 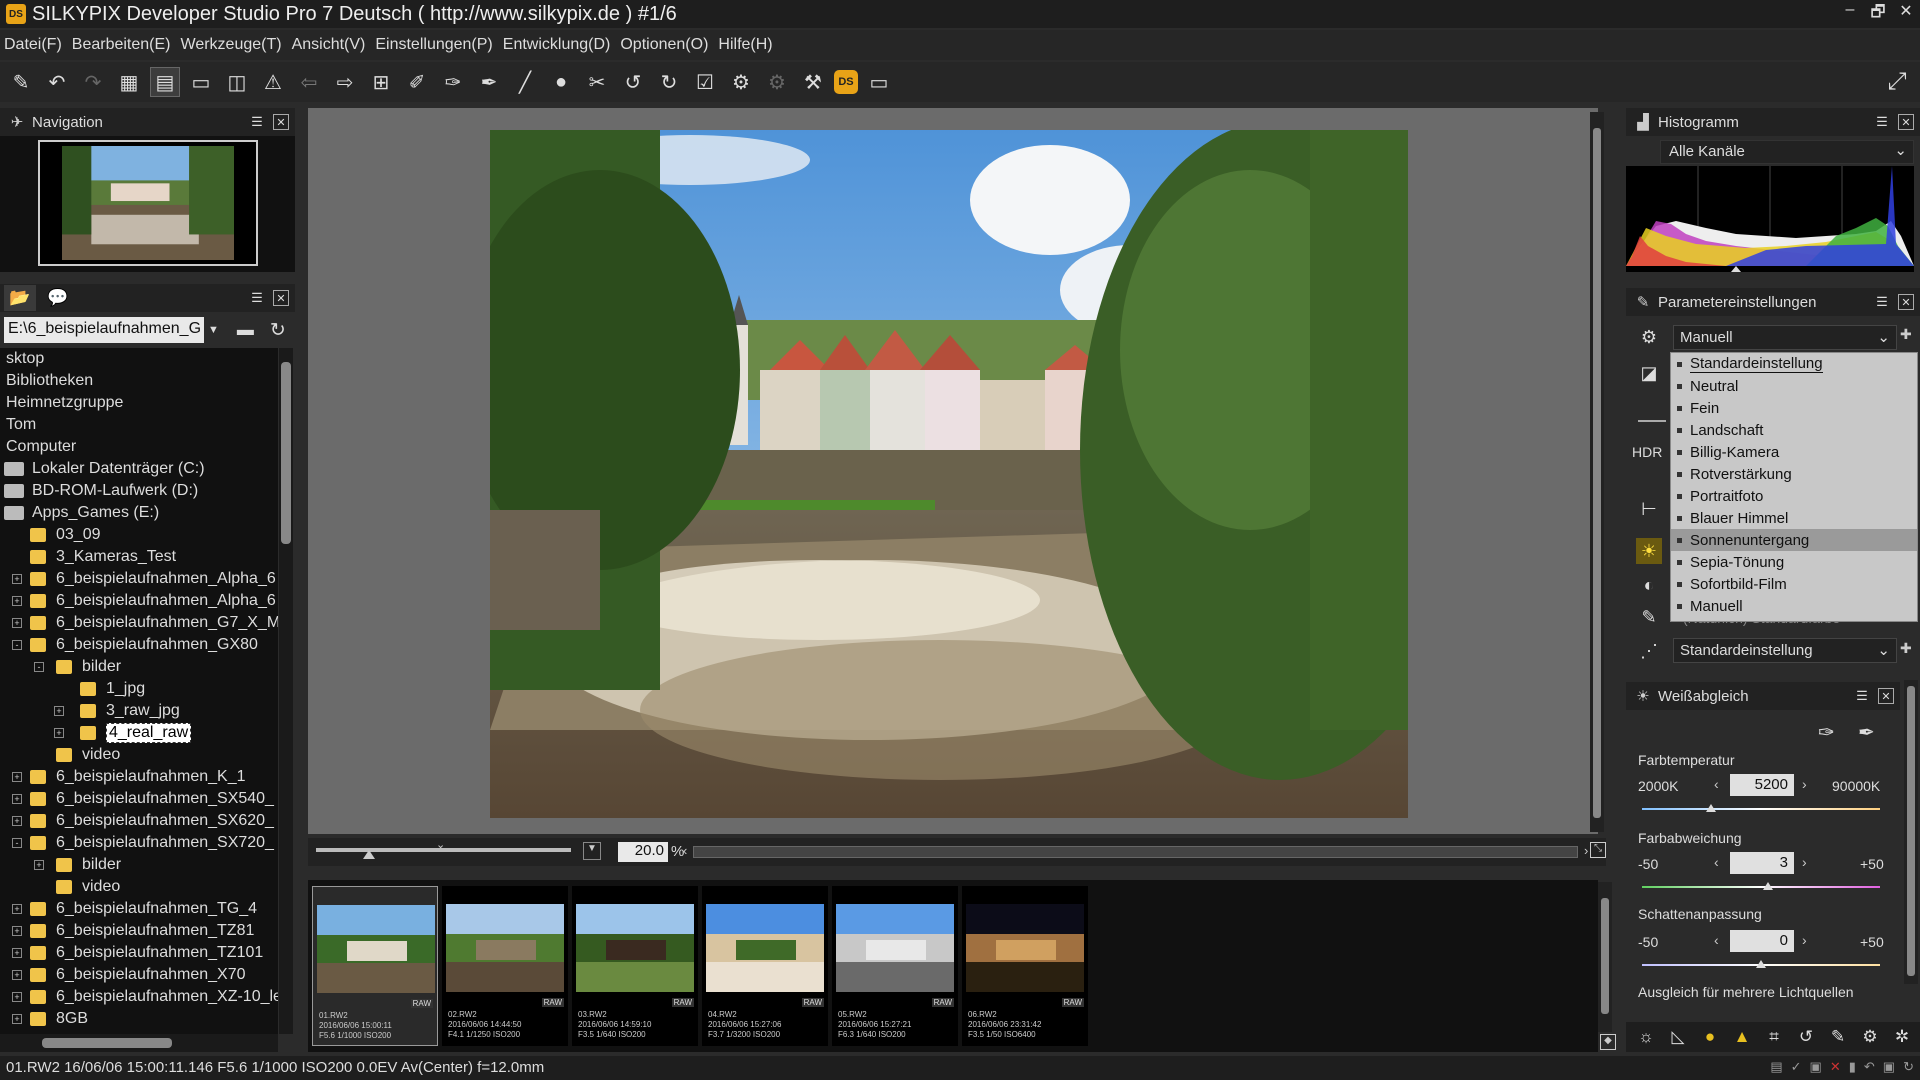 What do you see at coordinates (1869, 1067) in the screenshot?
I see `status-undo-icon: ↶` at bounding box center [1869, 1067].